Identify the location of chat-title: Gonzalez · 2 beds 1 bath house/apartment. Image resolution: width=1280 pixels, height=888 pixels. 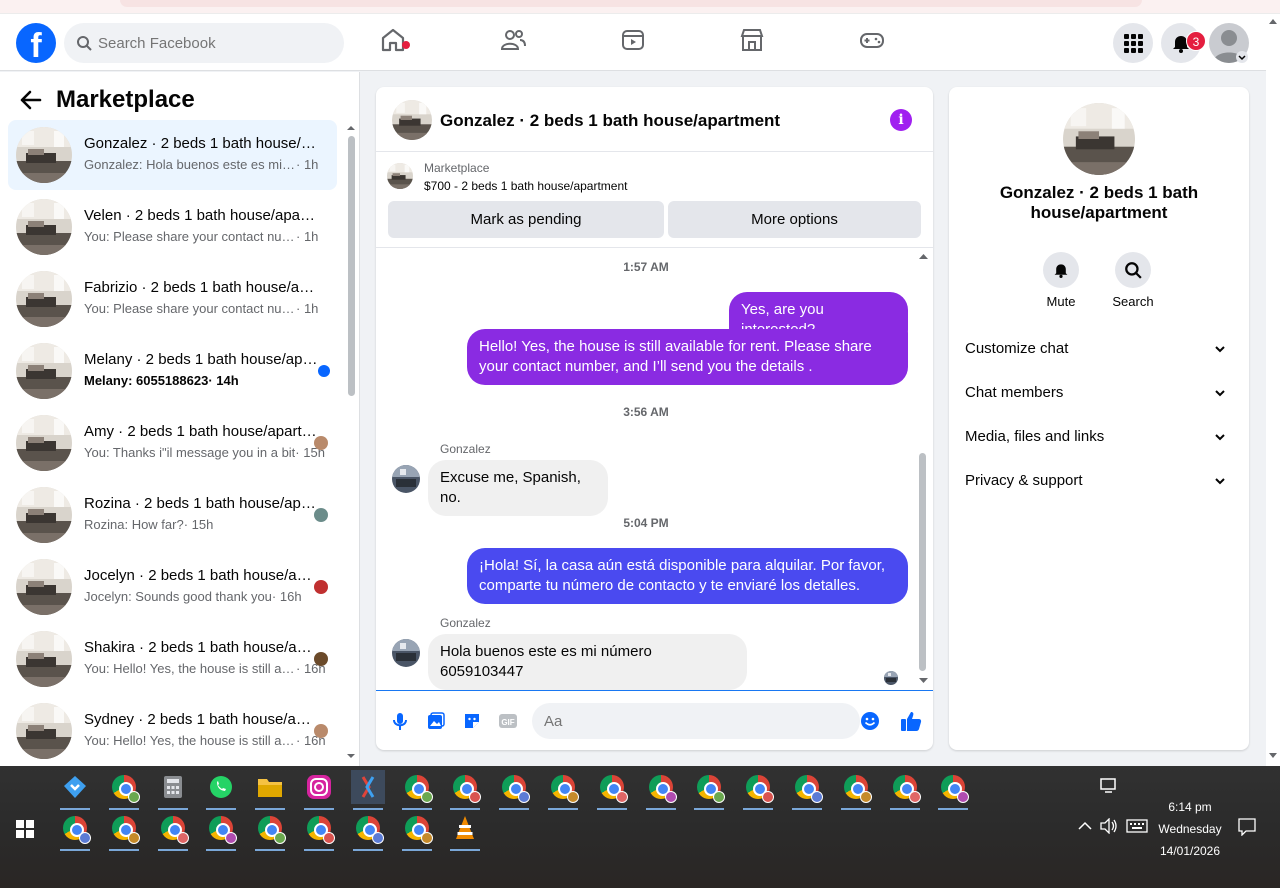
(610, 121).